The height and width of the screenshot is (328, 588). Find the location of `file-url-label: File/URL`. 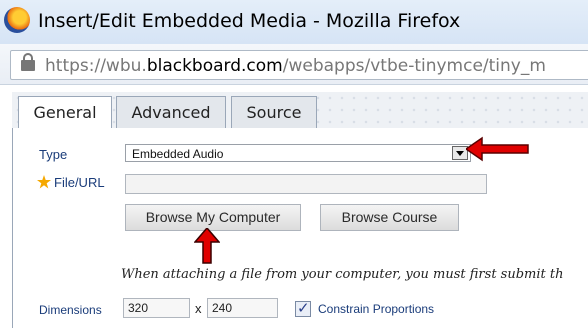

file-url-label: File/URL is located at coordinates (79, 182).